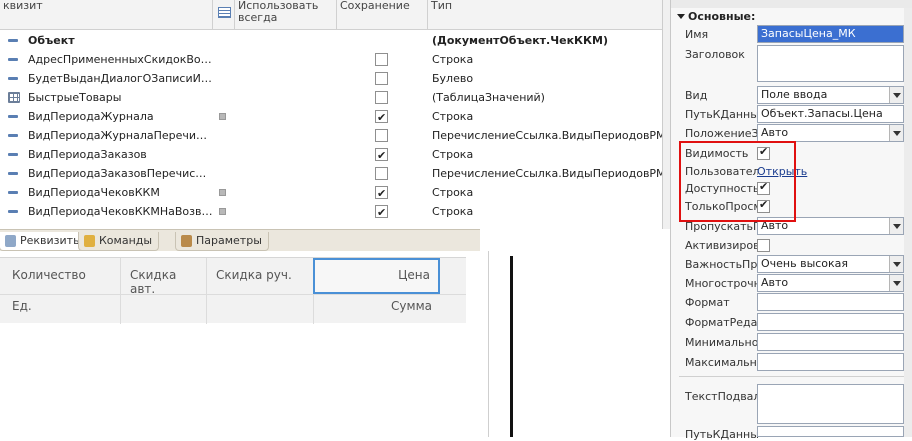 The width and height of the screenshot is (912, 441). I want to click on prop-format-field, so click(830, 302).